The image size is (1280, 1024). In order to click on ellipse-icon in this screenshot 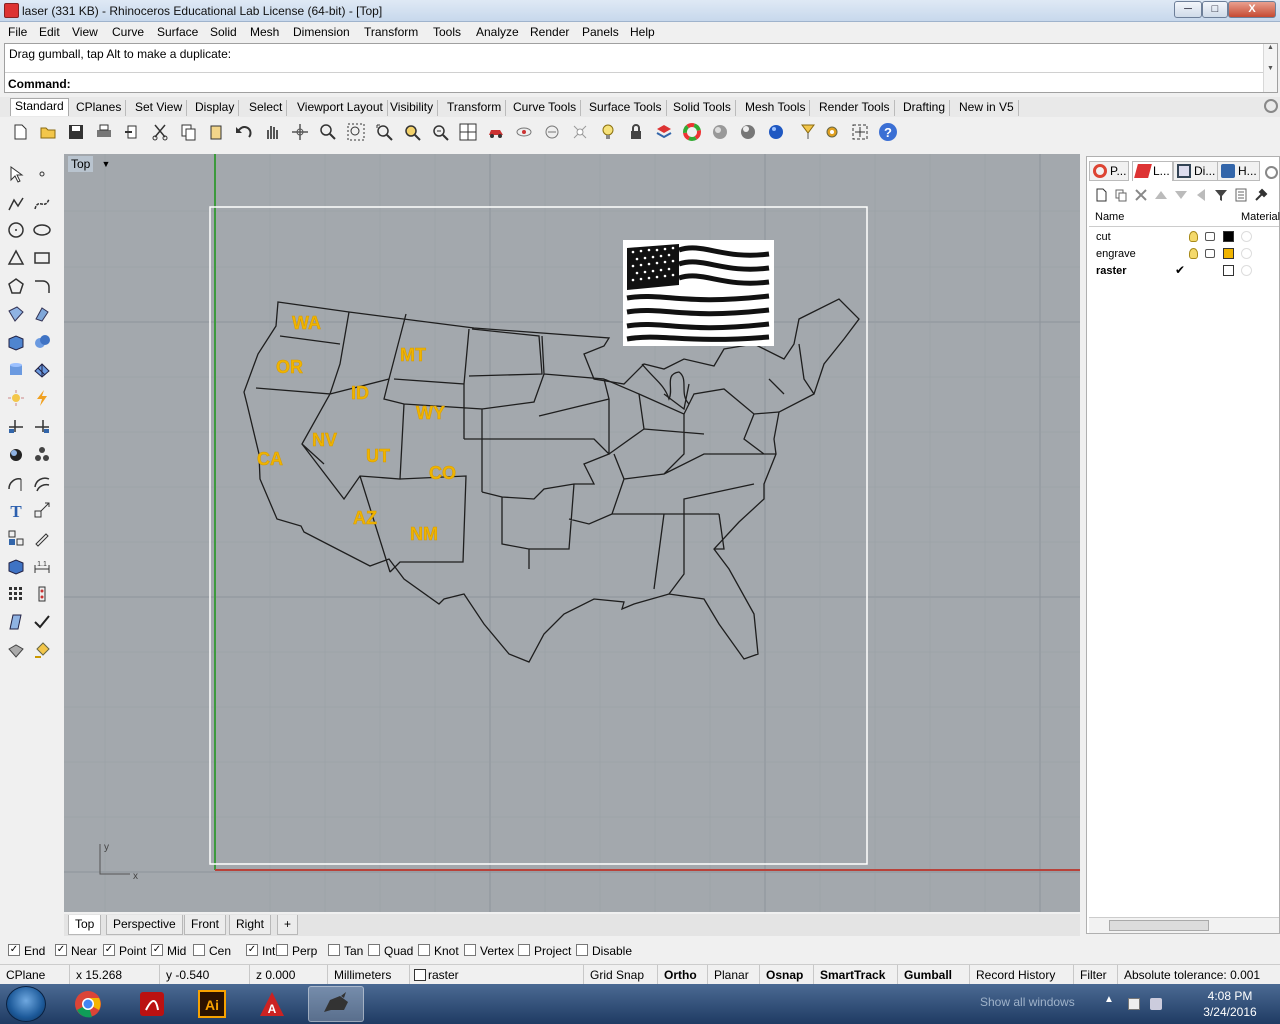, I will do `click(42, 230)`.